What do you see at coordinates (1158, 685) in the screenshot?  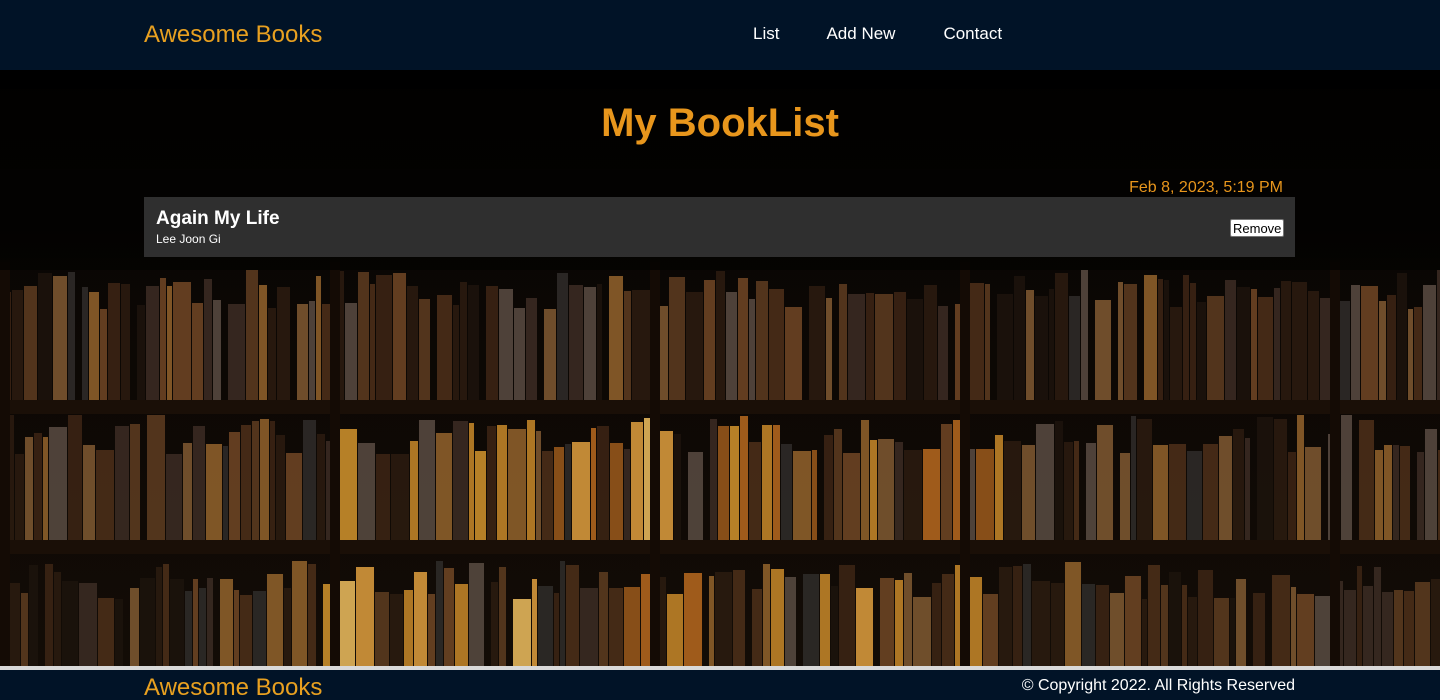 I see `copyright-text: © Copyright 2022. All Rights Reserved` at bounding box center [1158, 685].